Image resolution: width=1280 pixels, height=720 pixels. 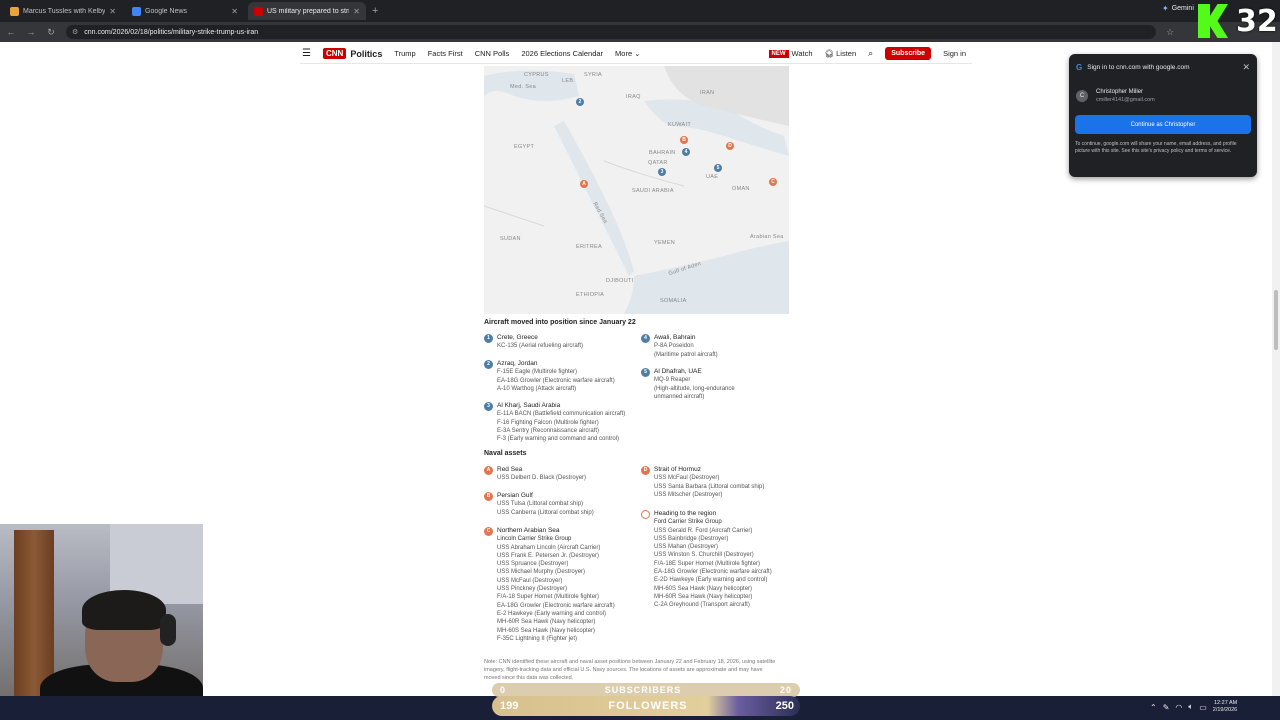 I want to click on tab-title: Marcus Tussles with Kelby H, so click(x=64, y=11).